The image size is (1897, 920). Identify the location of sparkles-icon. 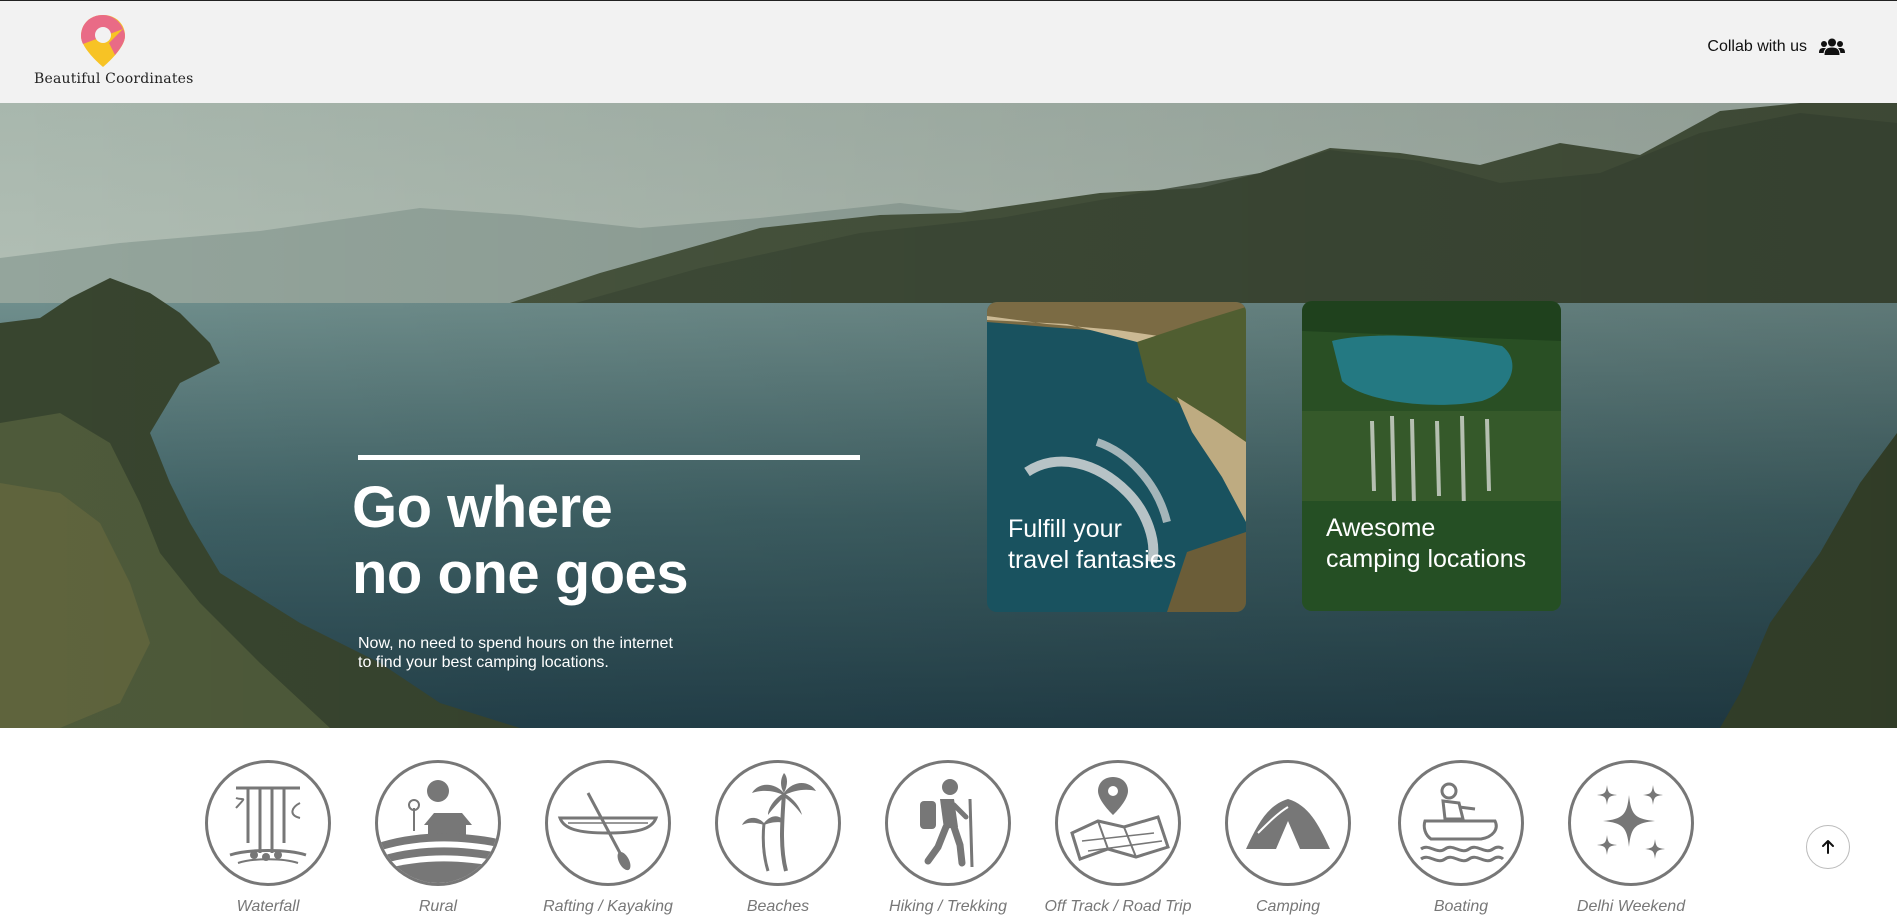
(1631, 822).